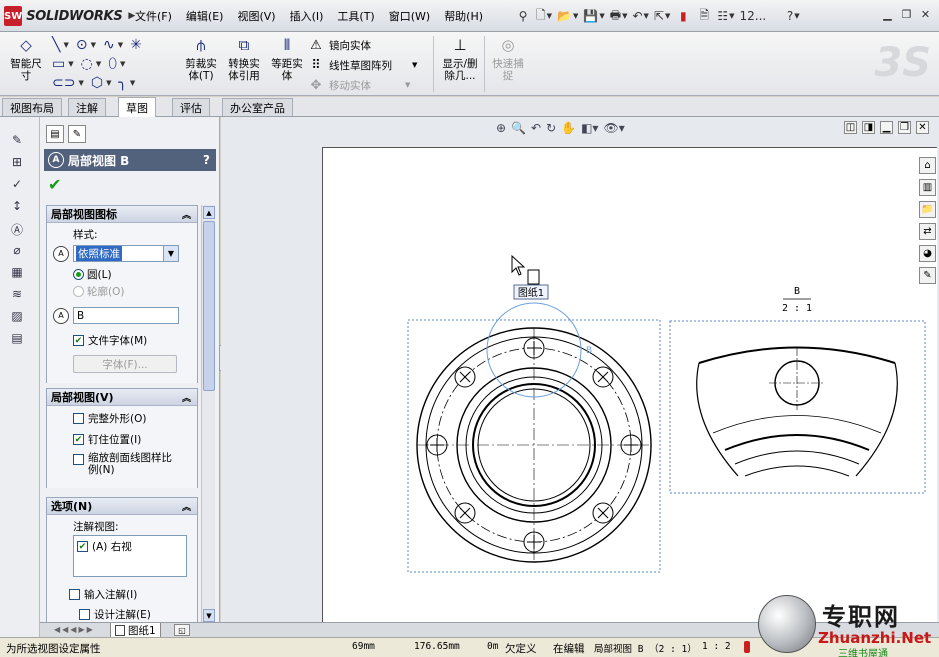 The height and width of the screenshot is (657, 939). I want to click on menu-edit: 编辑(E), so click(205, 16).